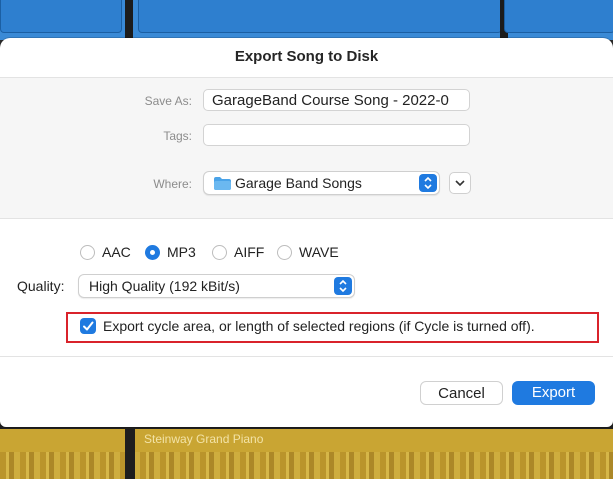  I want to click on expand-button, so click(460, 183).